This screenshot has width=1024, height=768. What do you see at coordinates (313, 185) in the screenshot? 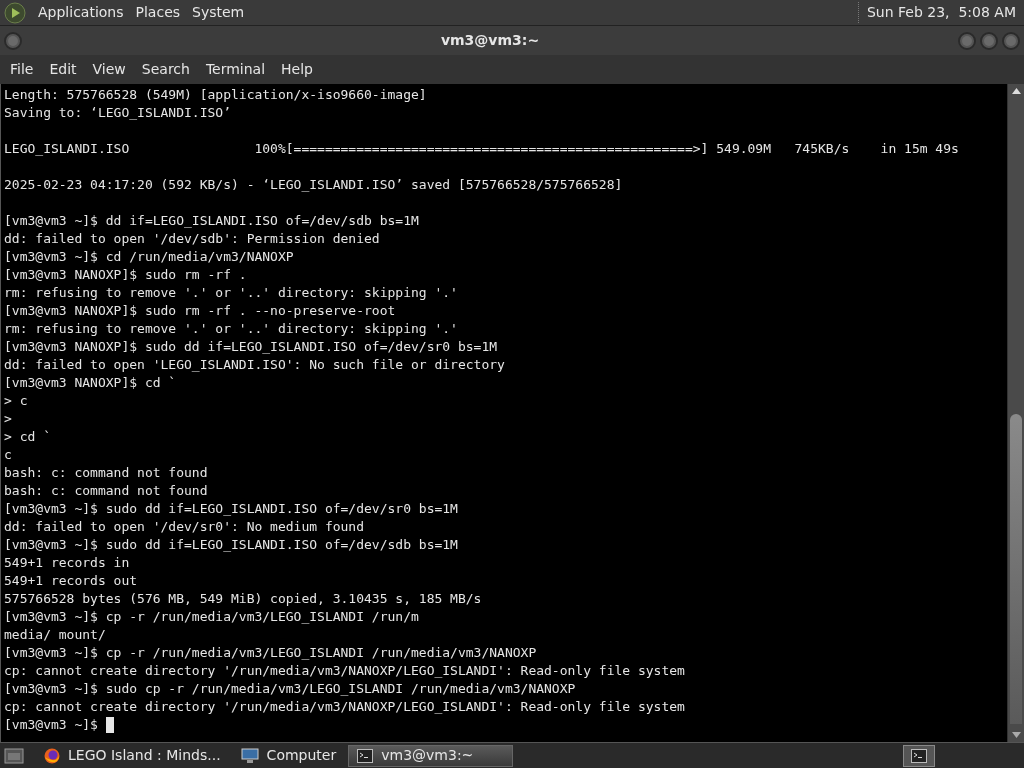
I see `terminal-line: 2025-02-23 04:17:20 (592 KB/s) - ‘LEGO_ISLANDI.ISO’ saved [575766528/575766528]` at bounding box center [313, 185].